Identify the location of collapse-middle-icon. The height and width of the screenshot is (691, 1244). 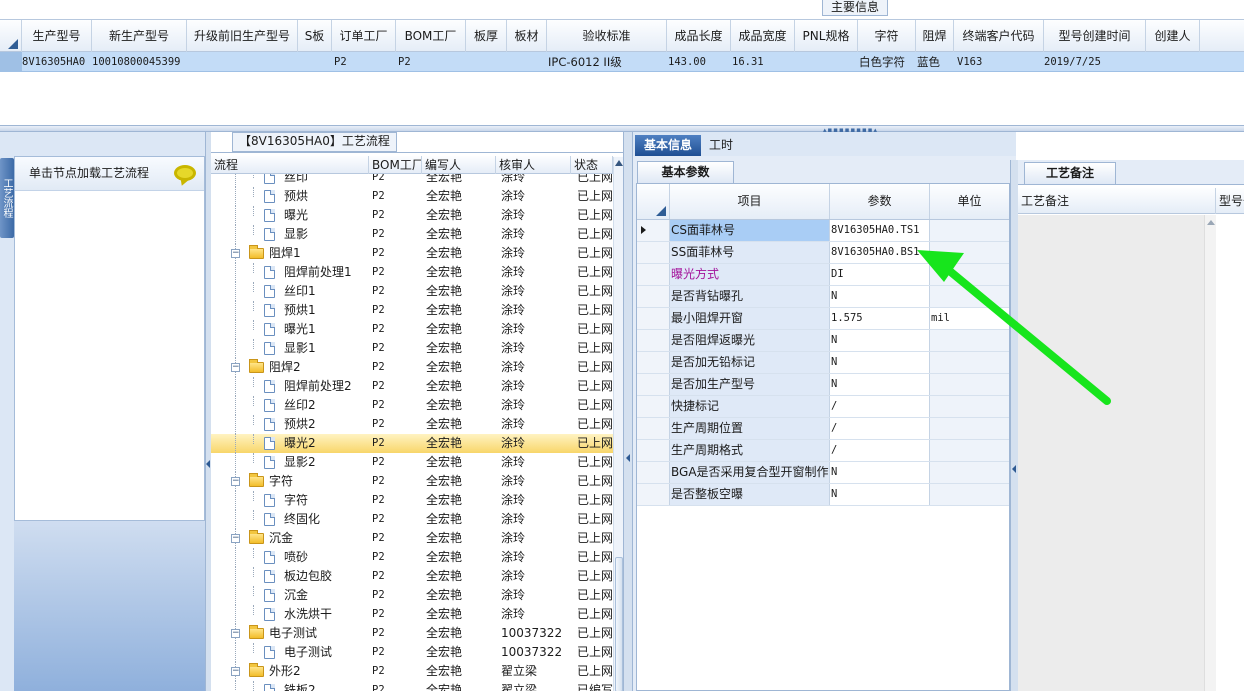
(628, 458).